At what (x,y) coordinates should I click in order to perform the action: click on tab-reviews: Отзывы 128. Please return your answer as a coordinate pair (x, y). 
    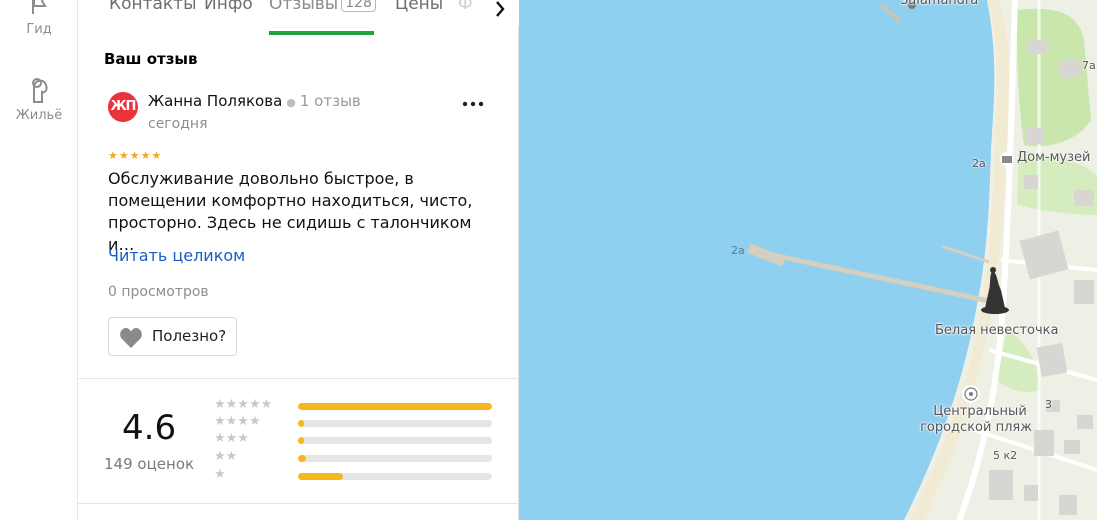
    Looking at the image, I should click on (322, 7).